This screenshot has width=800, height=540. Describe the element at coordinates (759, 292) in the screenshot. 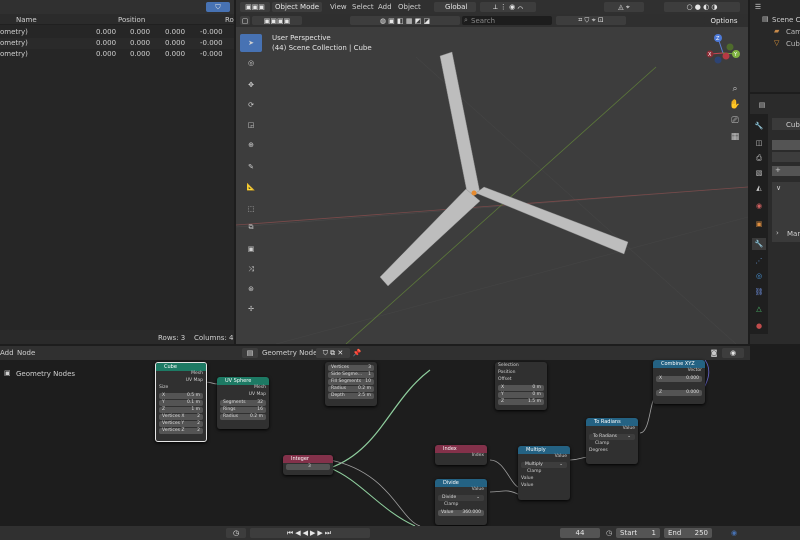

I see `constraints-tab-icon: ⛓` at that location.